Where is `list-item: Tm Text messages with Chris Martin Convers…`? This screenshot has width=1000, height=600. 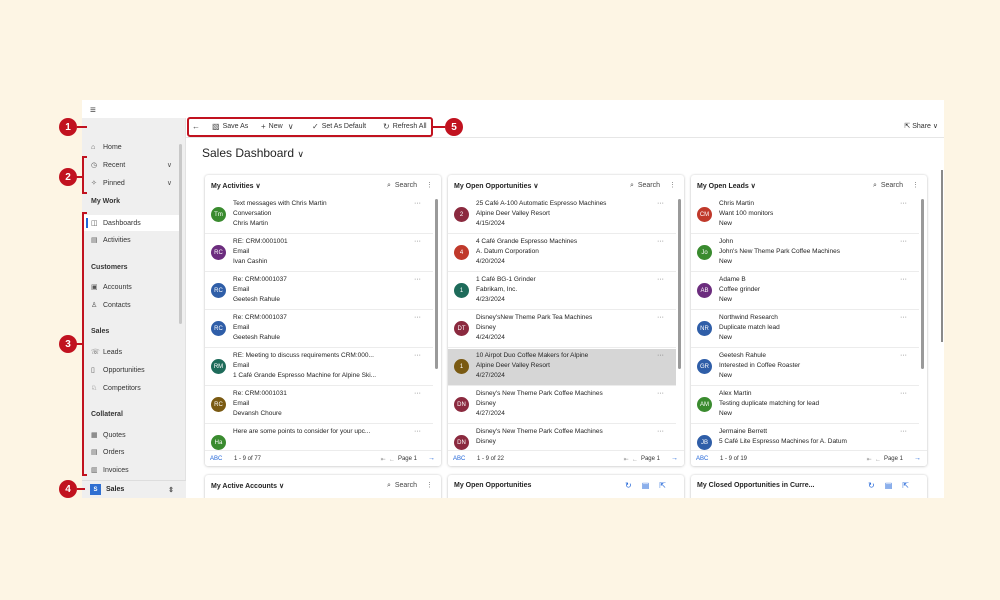
list-item: Tm Text messages with Chris Martin Convers… is located at coordinates (319, 215).